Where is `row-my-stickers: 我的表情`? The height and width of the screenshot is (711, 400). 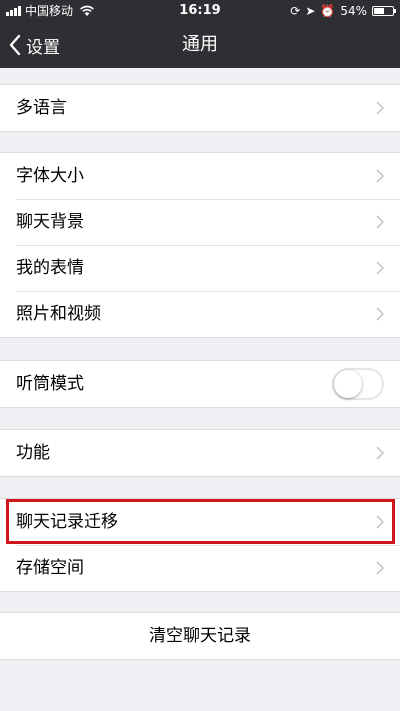
row-my-stickers: 我的表情 is located at coordinates (200, 268).